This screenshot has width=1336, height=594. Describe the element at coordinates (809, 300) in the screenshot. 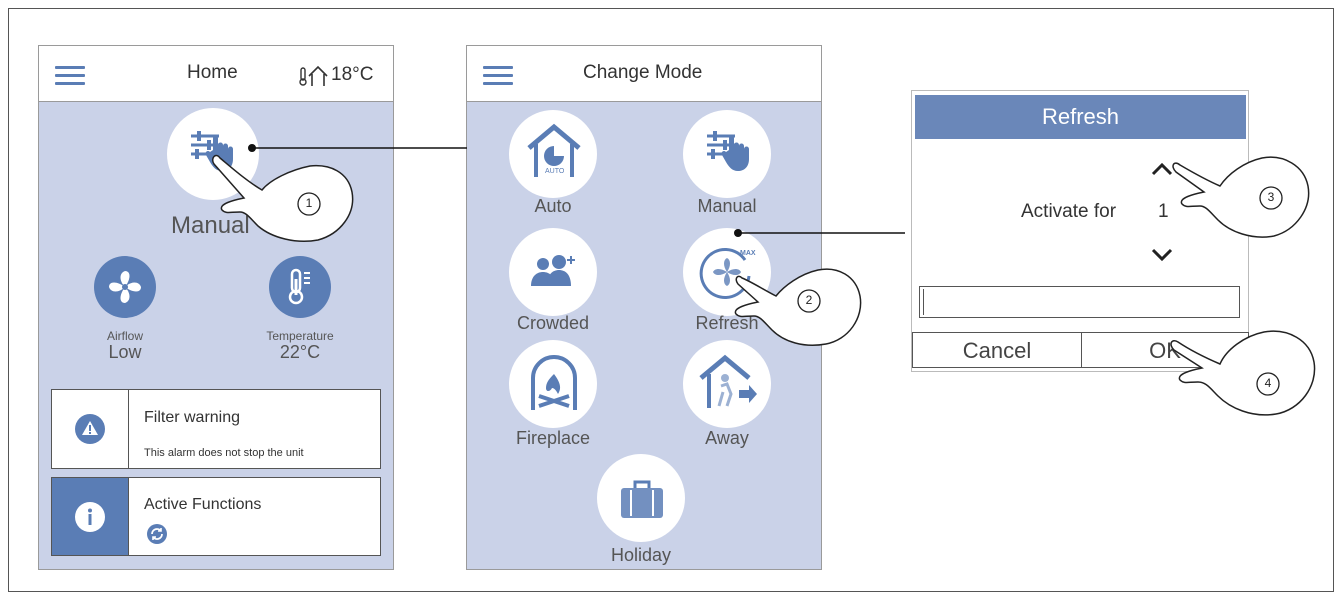

I see `callout-2: 2` at that location.